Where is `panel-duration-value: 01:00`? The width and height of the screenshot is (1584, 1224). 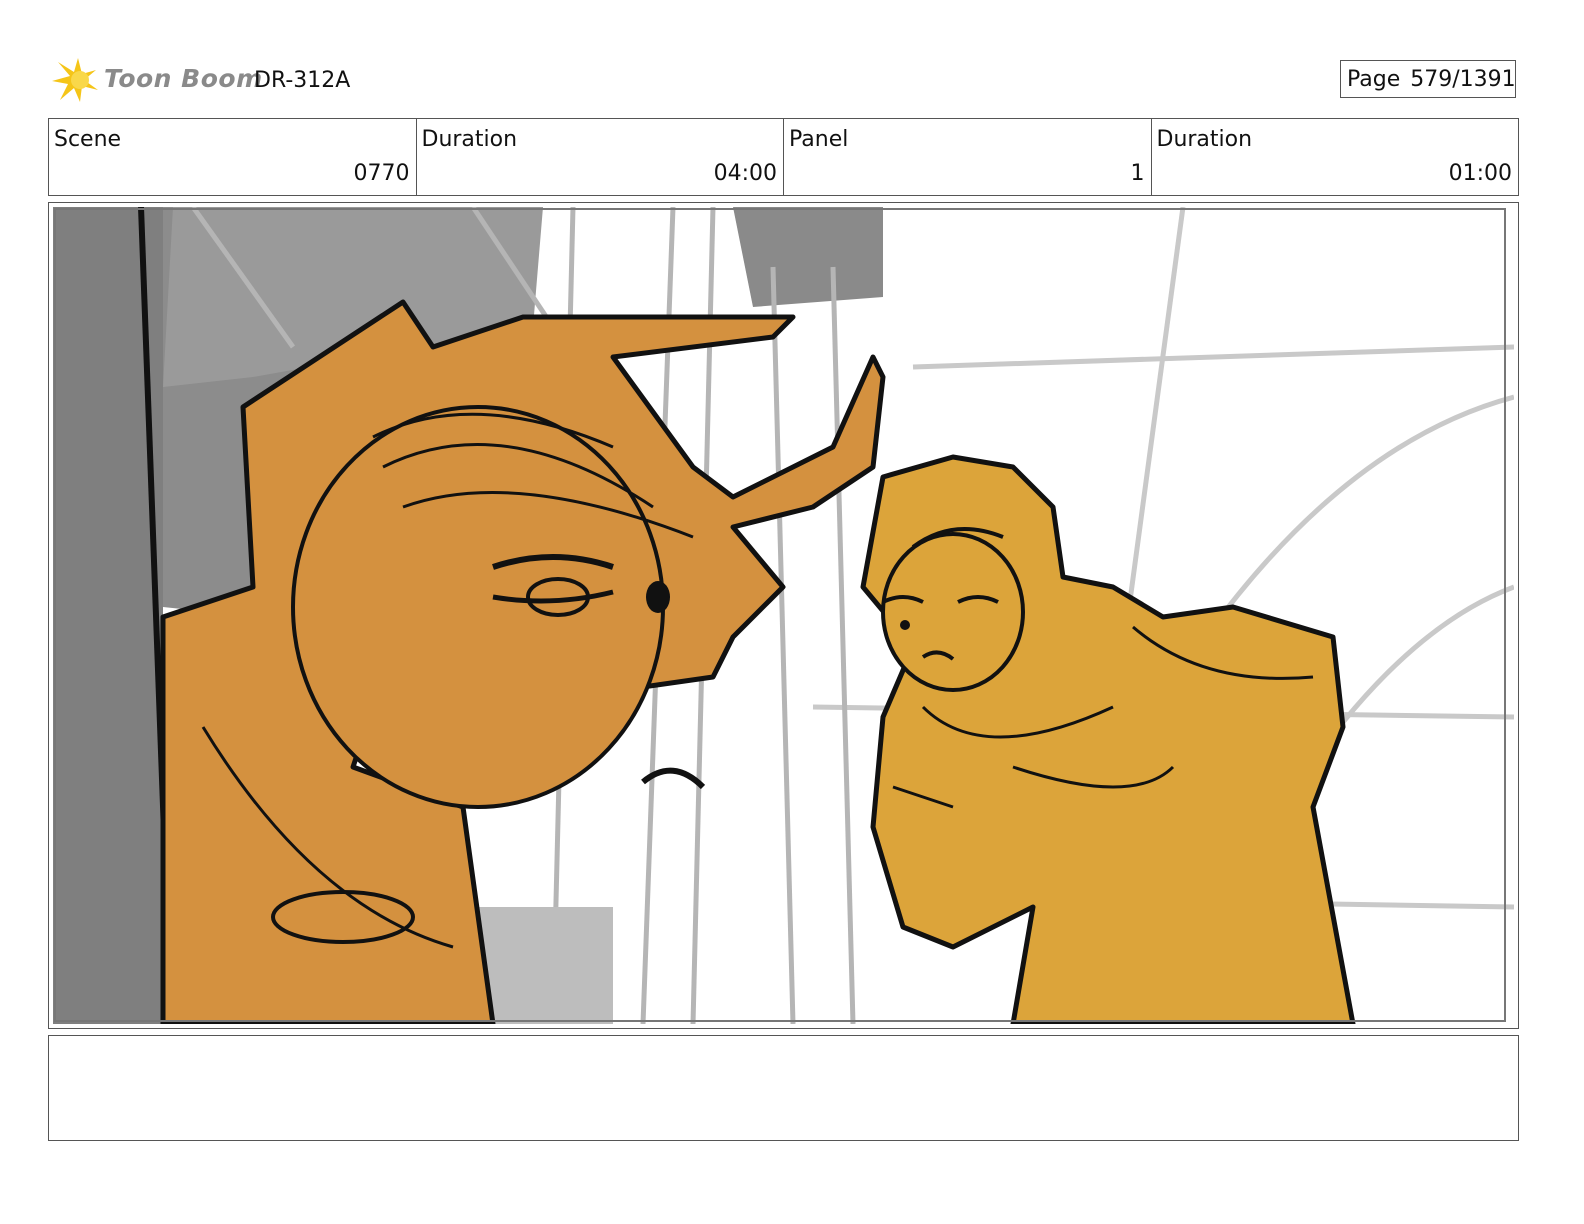 panel-duration-value: 01:00 is located at coordinates (1480, 173).